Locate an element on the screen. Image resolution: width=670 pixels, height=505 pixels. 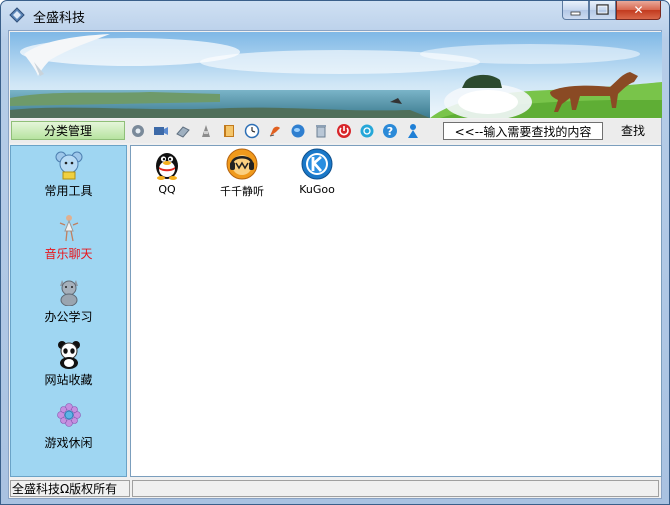
category-header: 分类管理 is located at coordinates (68, 130).